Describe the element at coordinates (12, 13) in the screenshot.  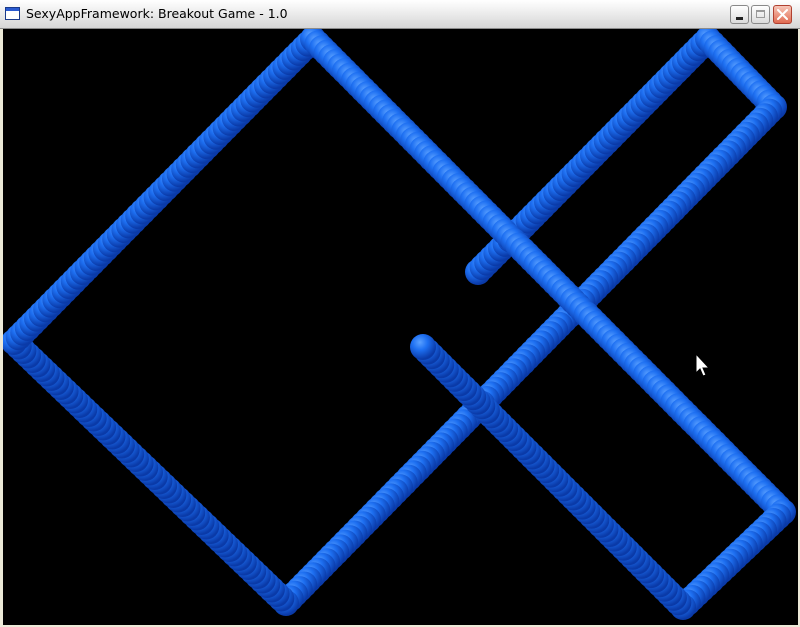
I see `app-window-icon` at that location.